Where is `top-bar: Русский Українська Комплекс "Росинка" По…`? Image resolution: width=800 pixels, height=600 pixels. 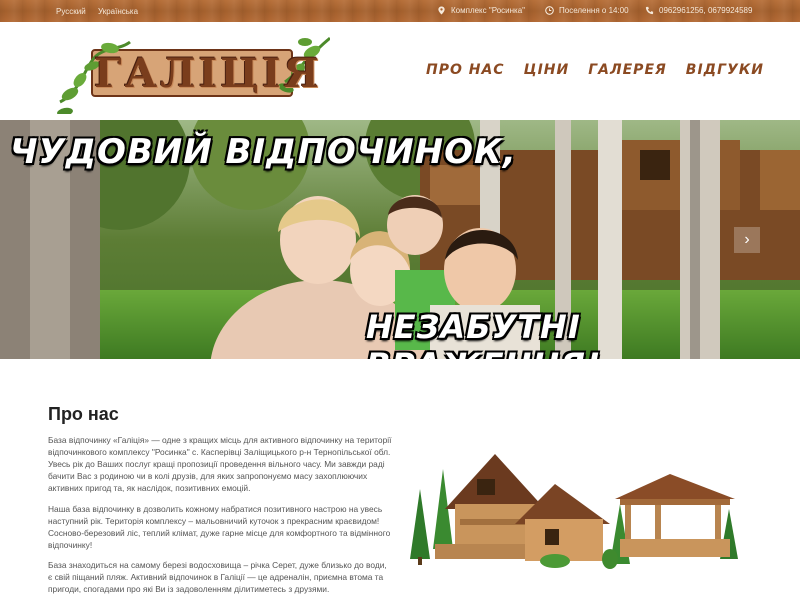
top-bar: Русский Українська Комплекс "Росинка" По… is located at coordinates (400, 11).